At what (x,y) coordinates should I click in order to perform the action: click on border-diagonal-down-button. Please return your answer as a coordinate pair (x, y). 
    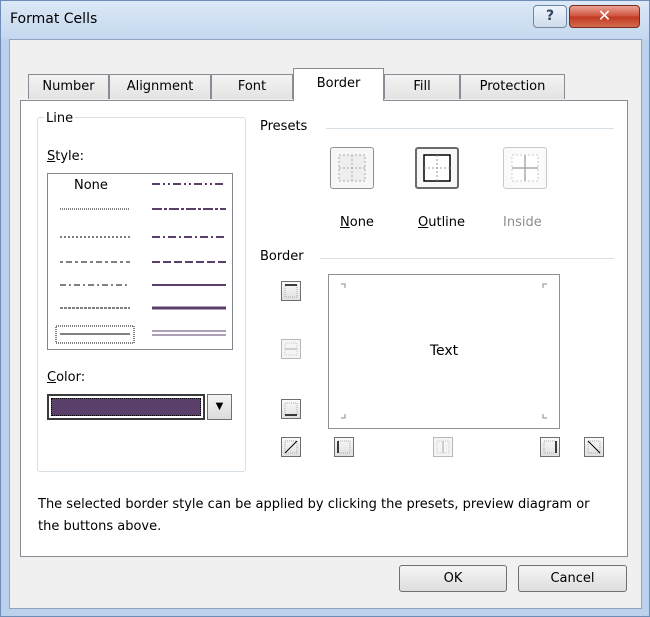
    Looking at the image, I should click on (594, 447).